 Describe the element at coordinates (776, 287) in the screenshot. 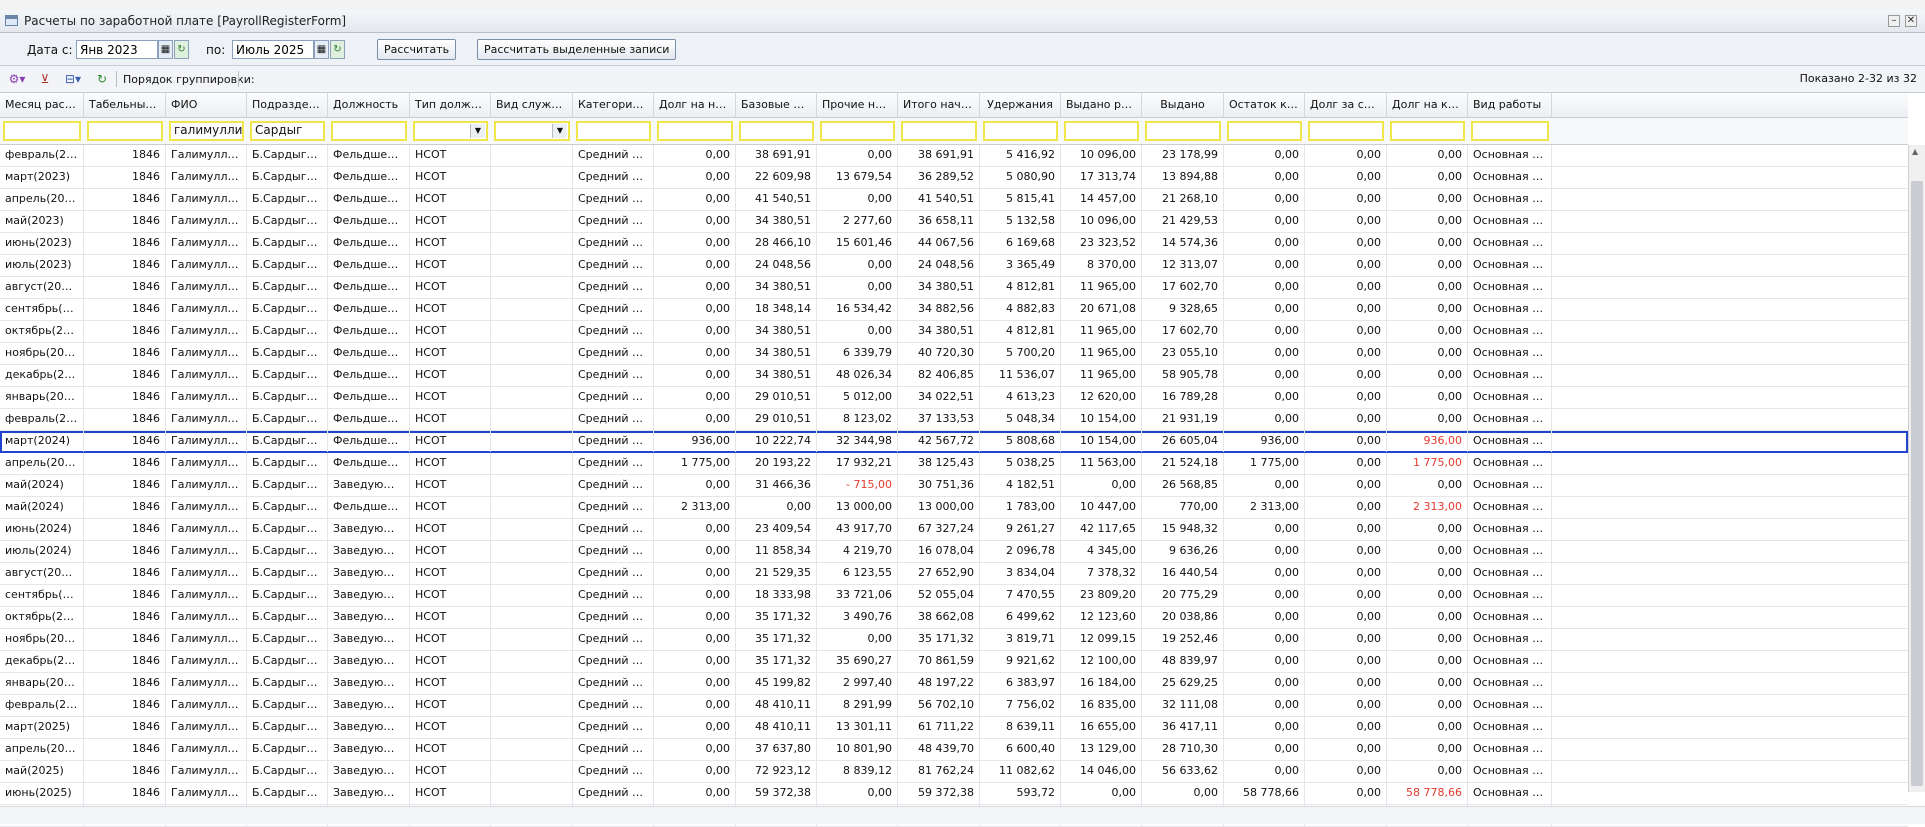

I see `cell-base-accrual: 34 380,51` at that location.